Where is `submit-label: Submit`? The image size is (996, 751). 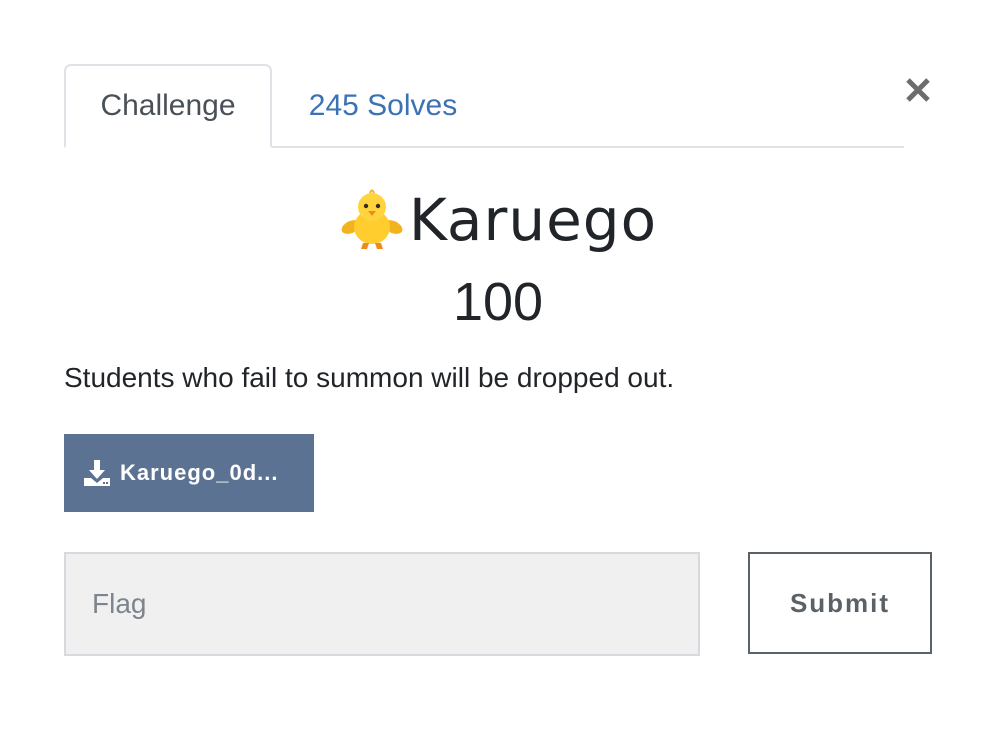 submit-label: Submit is located at coordinates (840, 602).